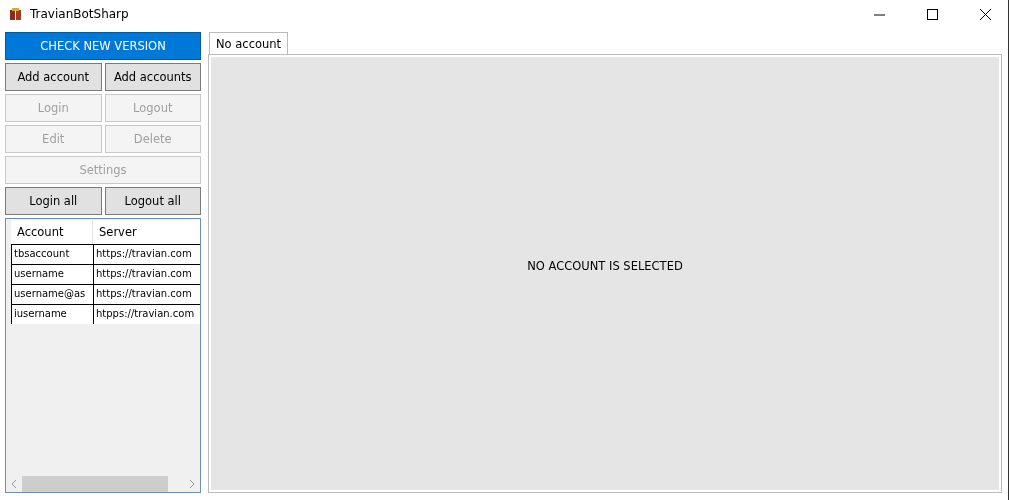  Describe the element at coordinates (53, 201) in the screenshot. I see `action-button: Login all` at that location.